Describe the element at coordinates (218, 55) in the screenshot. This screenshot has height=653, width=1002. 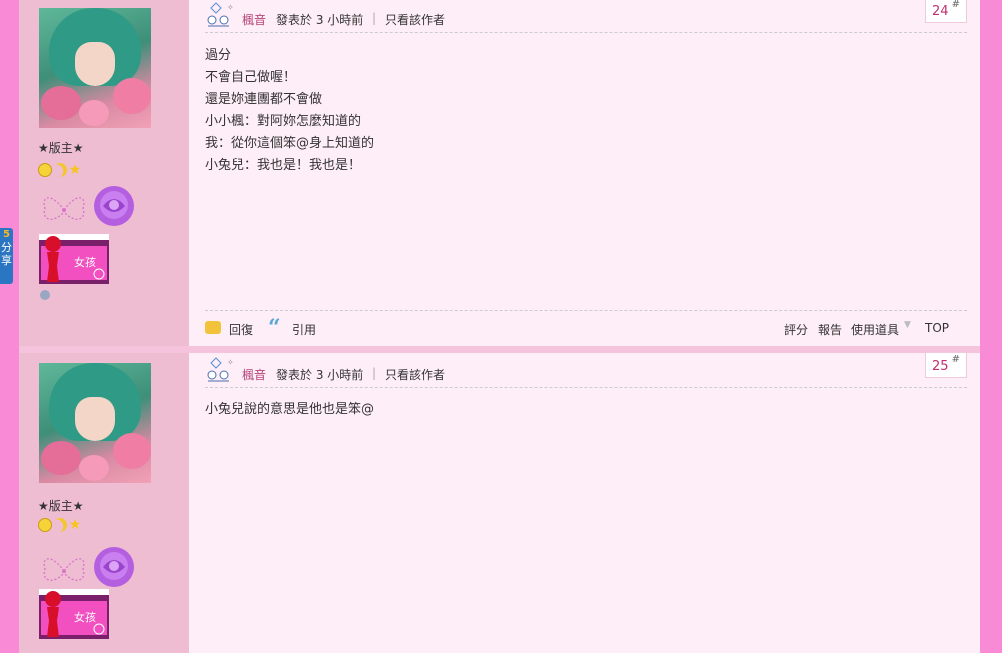
I see `message-line: 過分` at that location.